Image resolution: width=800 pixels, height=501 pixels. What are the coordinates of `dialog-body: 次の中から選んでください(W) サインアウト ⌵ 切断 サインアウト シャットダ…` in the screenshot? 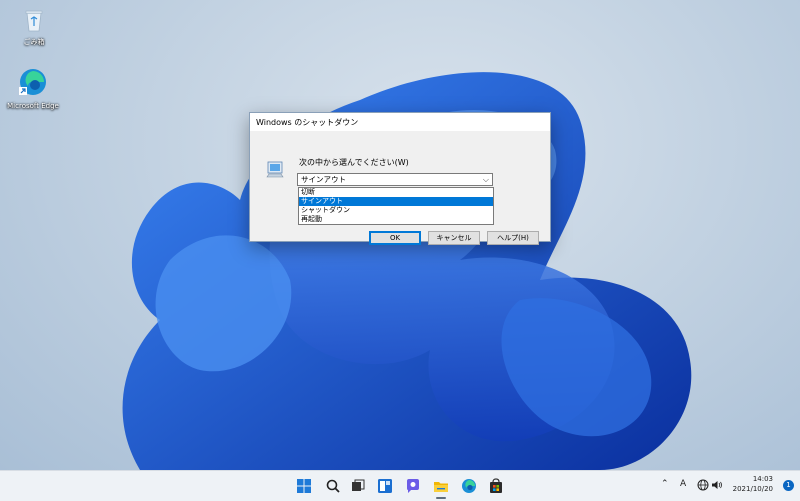 It's located at (400, 188).